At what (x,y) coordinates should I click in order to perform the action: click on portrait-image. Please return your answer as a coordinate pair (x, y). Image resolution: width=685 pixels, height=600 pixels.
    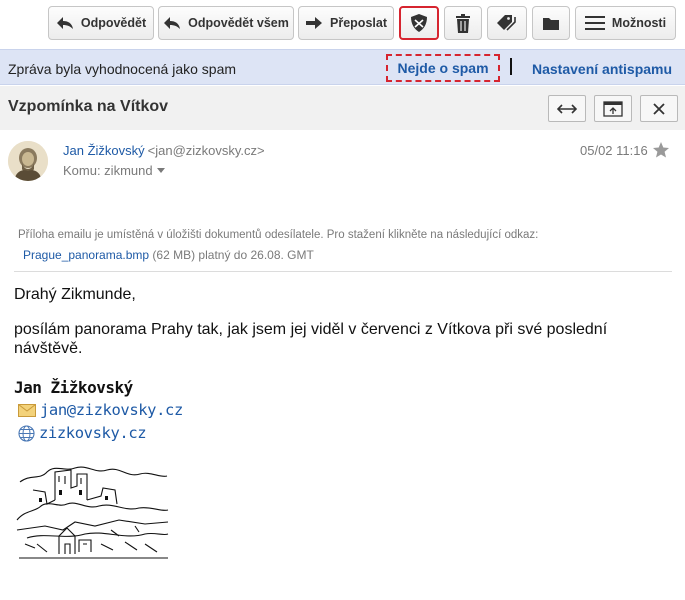
    Looking at the image, I should click on (28, 161).